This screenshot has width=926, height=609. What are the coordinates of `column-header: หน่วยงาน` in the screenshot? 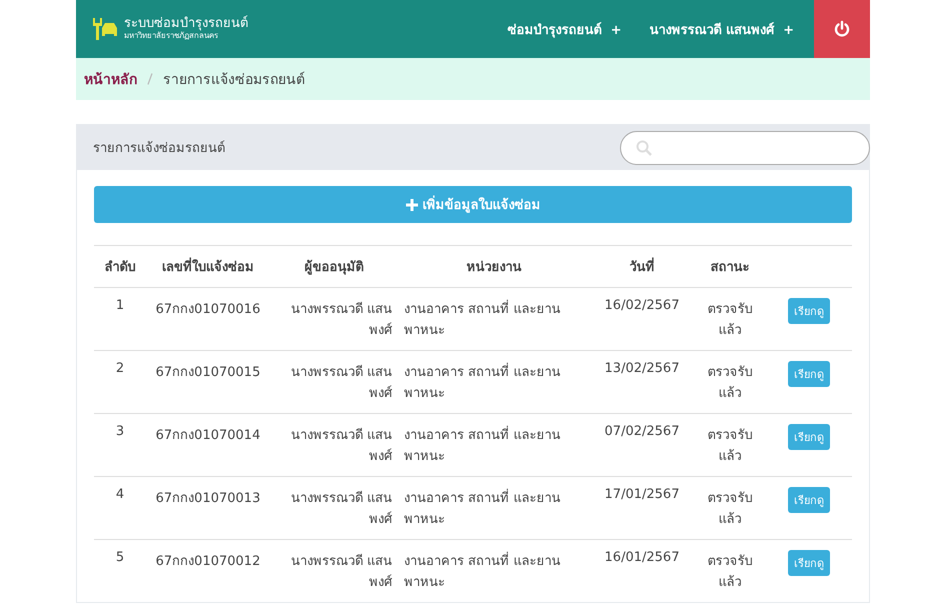 It's located at (494, 267).